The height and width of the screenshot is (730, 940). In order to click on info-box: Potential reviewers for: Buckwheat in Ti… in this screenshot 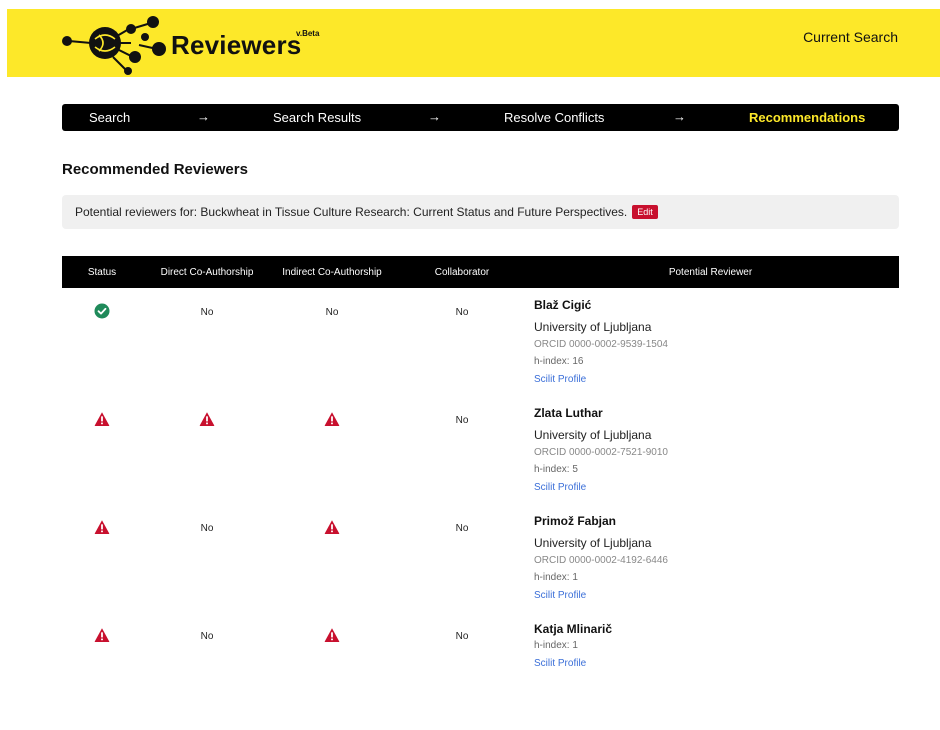, I will do `click(480, 212)`.